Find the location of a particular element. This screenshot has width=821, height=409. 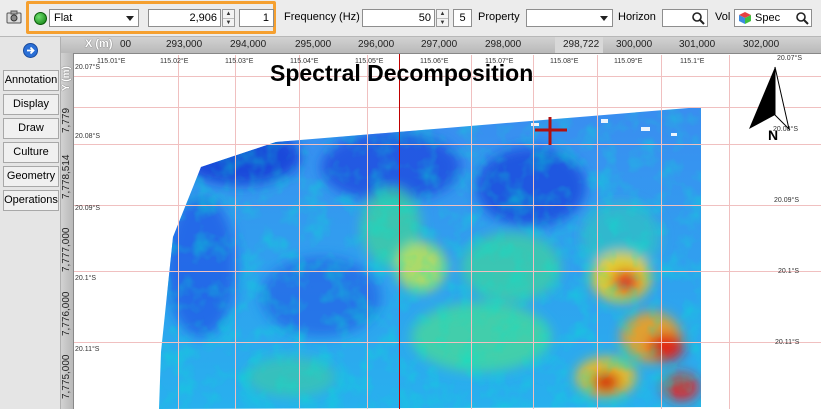

x-tick: 295,000 is located at coordinates (313, 44).